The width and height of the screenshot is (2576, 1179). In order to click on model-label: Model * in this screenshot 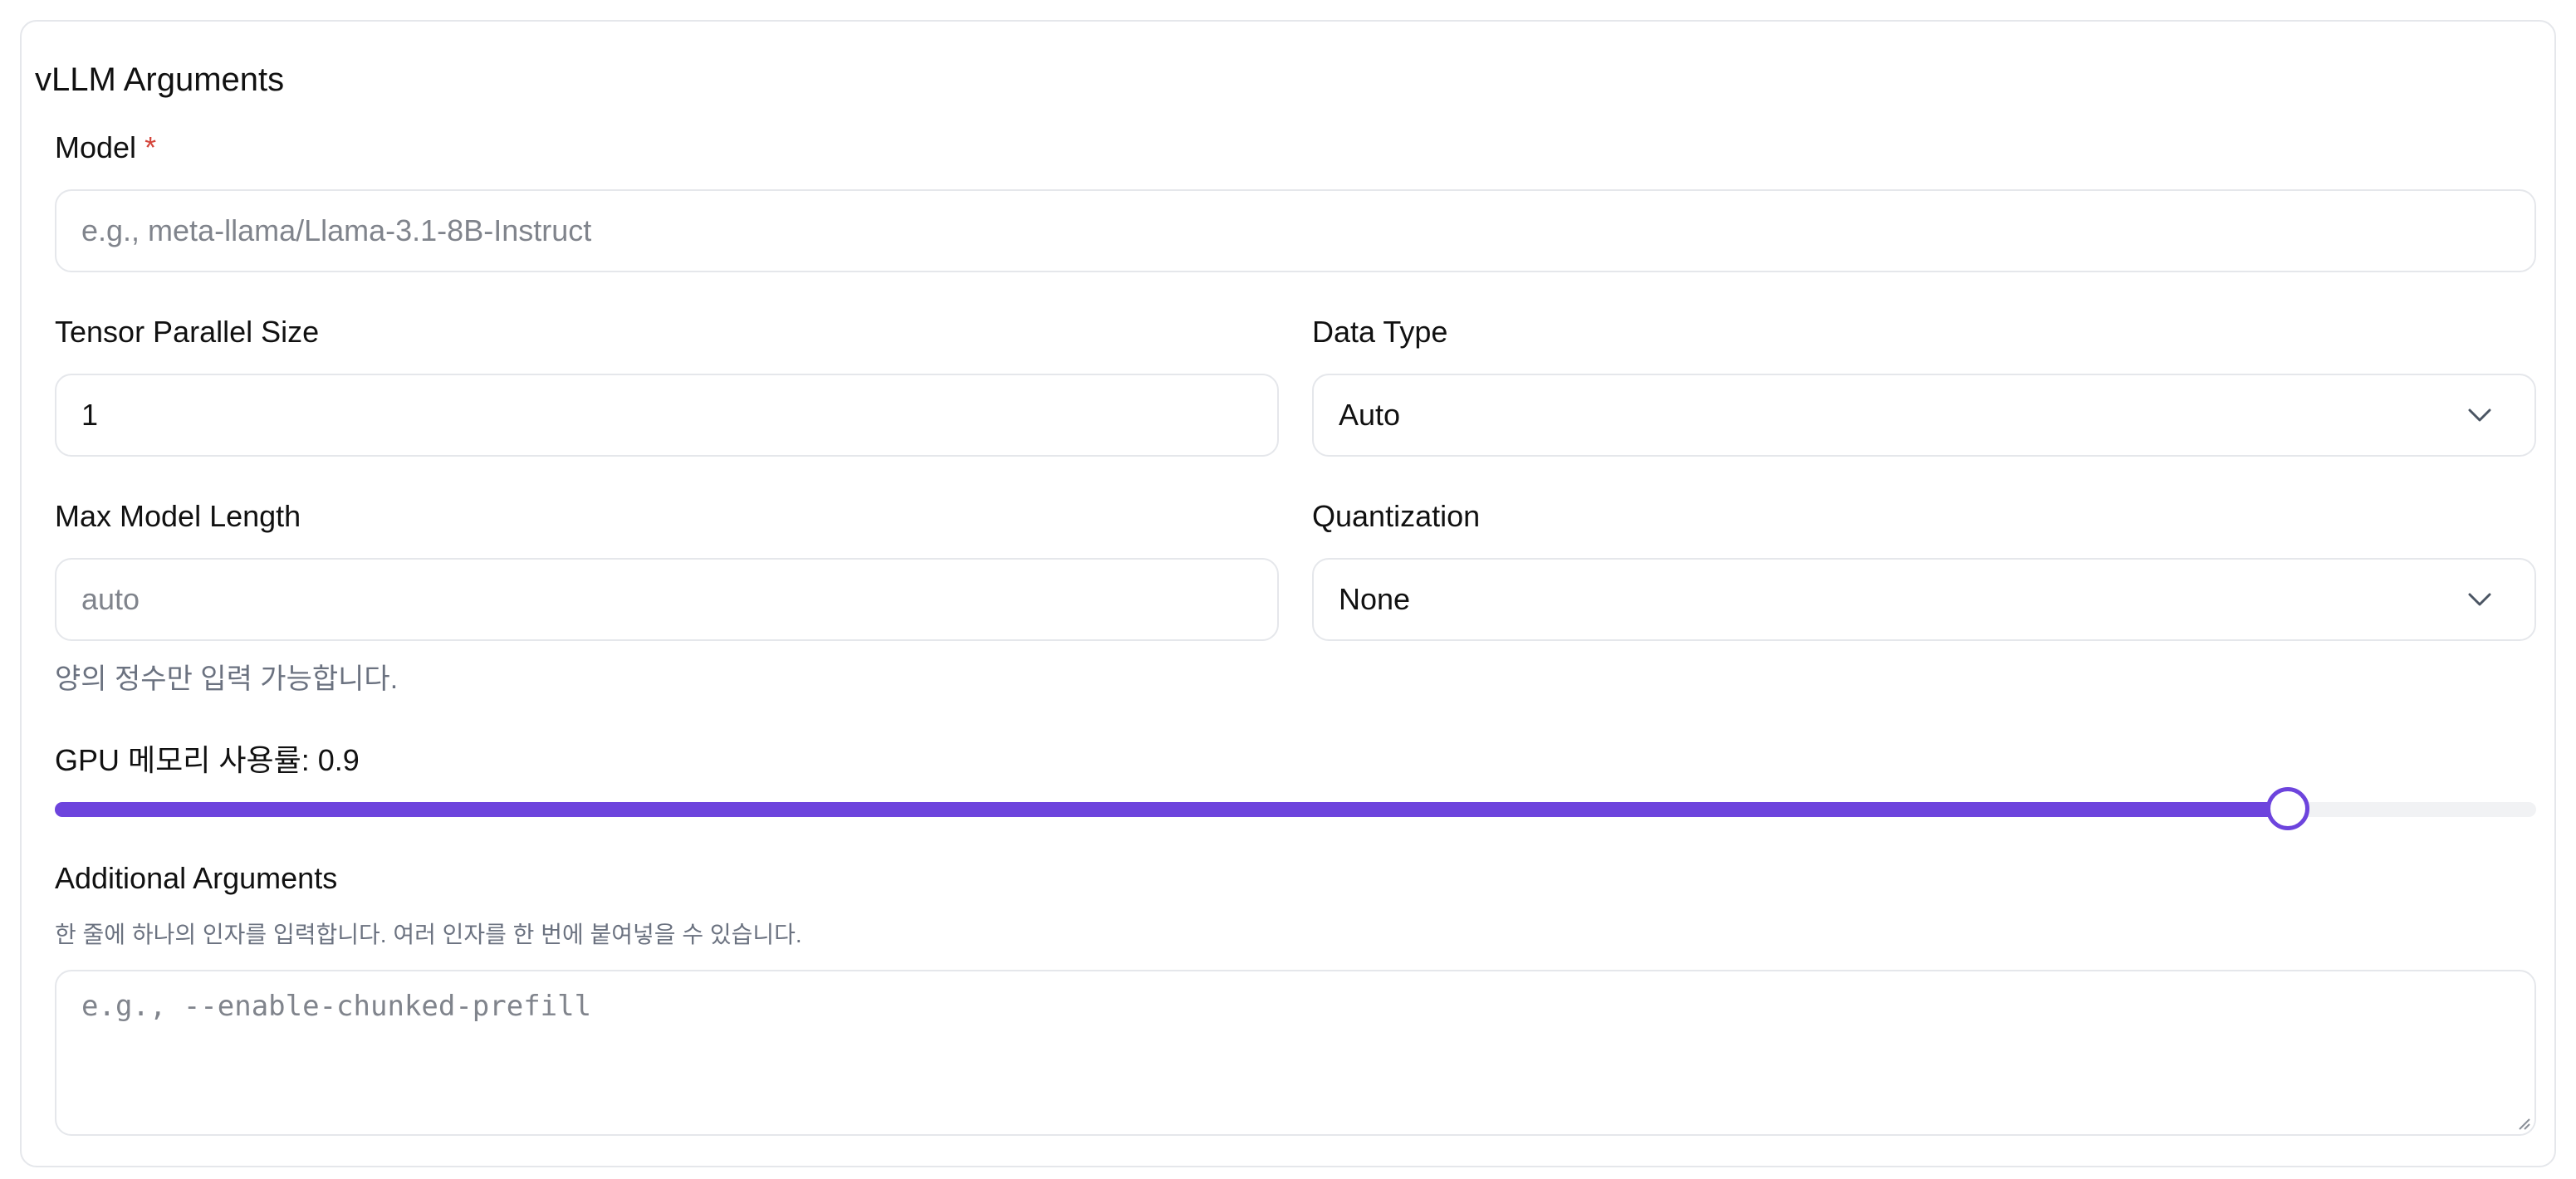, I will do `click(106, 148)`.